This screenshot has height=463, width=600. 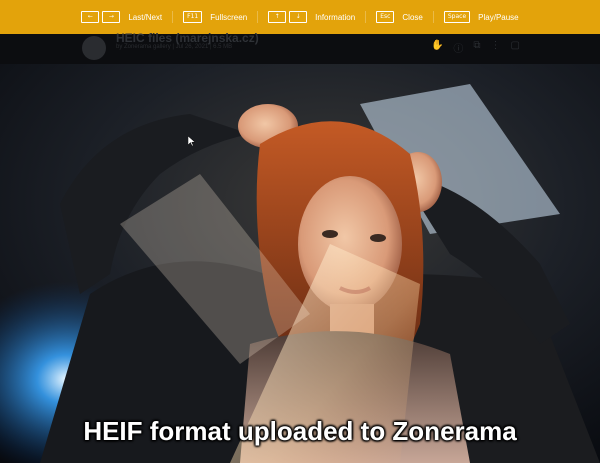 I want to click on photo-caption: HEIF format uploaded to Zonerama, so click(x=300, y=431).